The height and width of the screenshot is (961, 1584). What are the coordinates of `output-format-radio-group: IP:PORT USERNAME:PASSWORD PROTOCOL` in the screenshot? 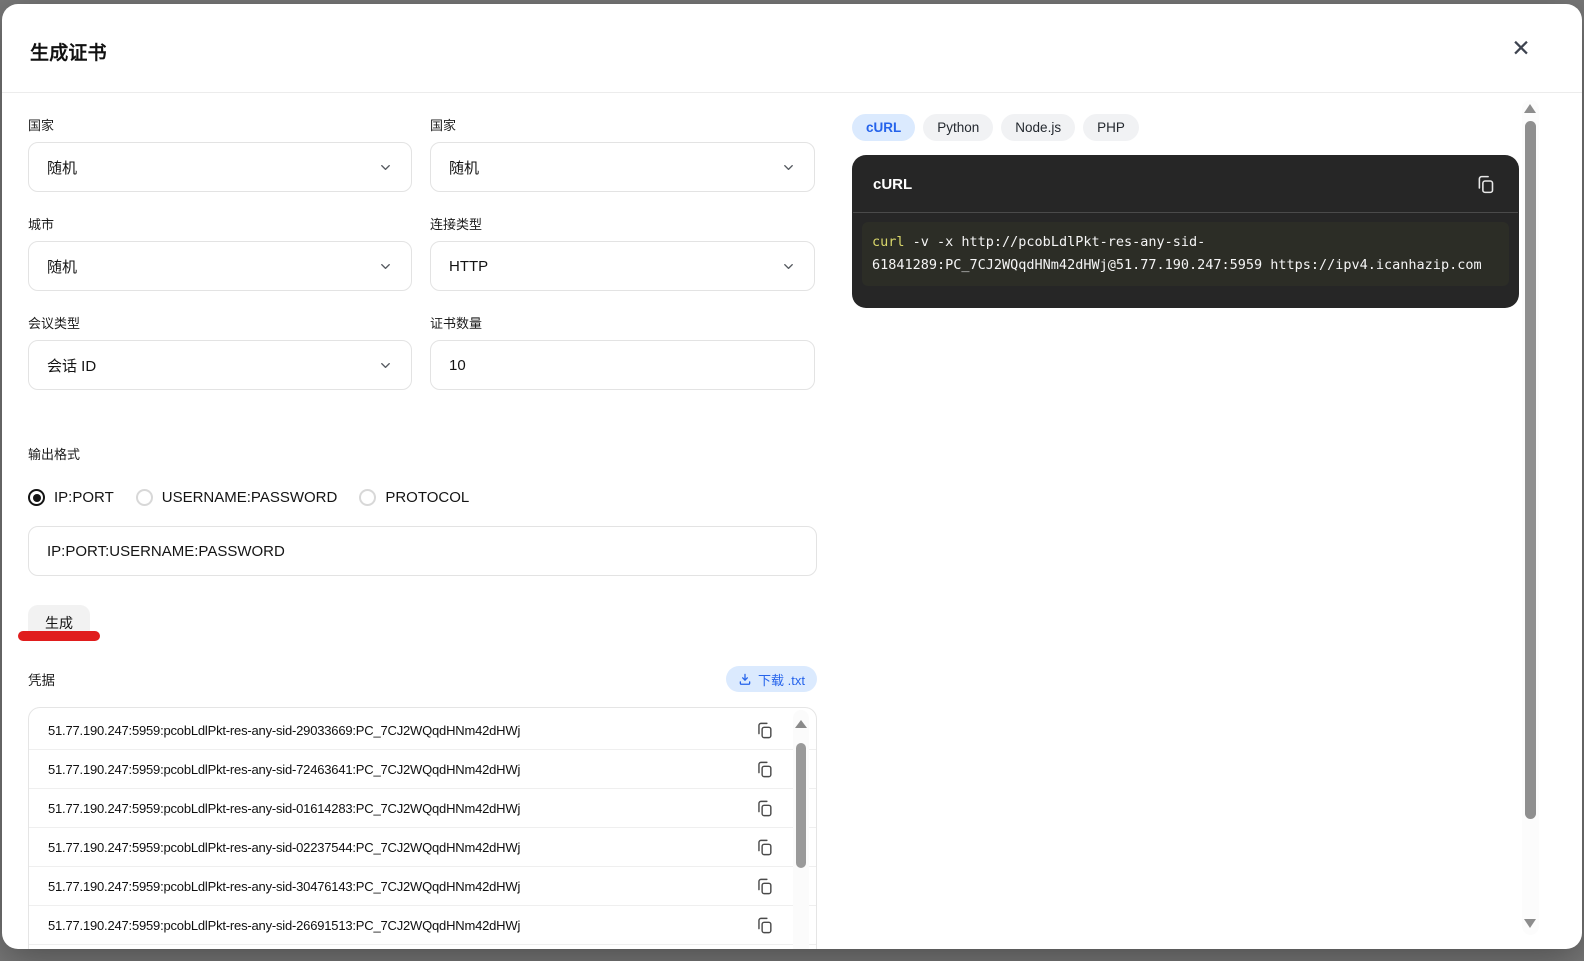 It's located at (422, 497).